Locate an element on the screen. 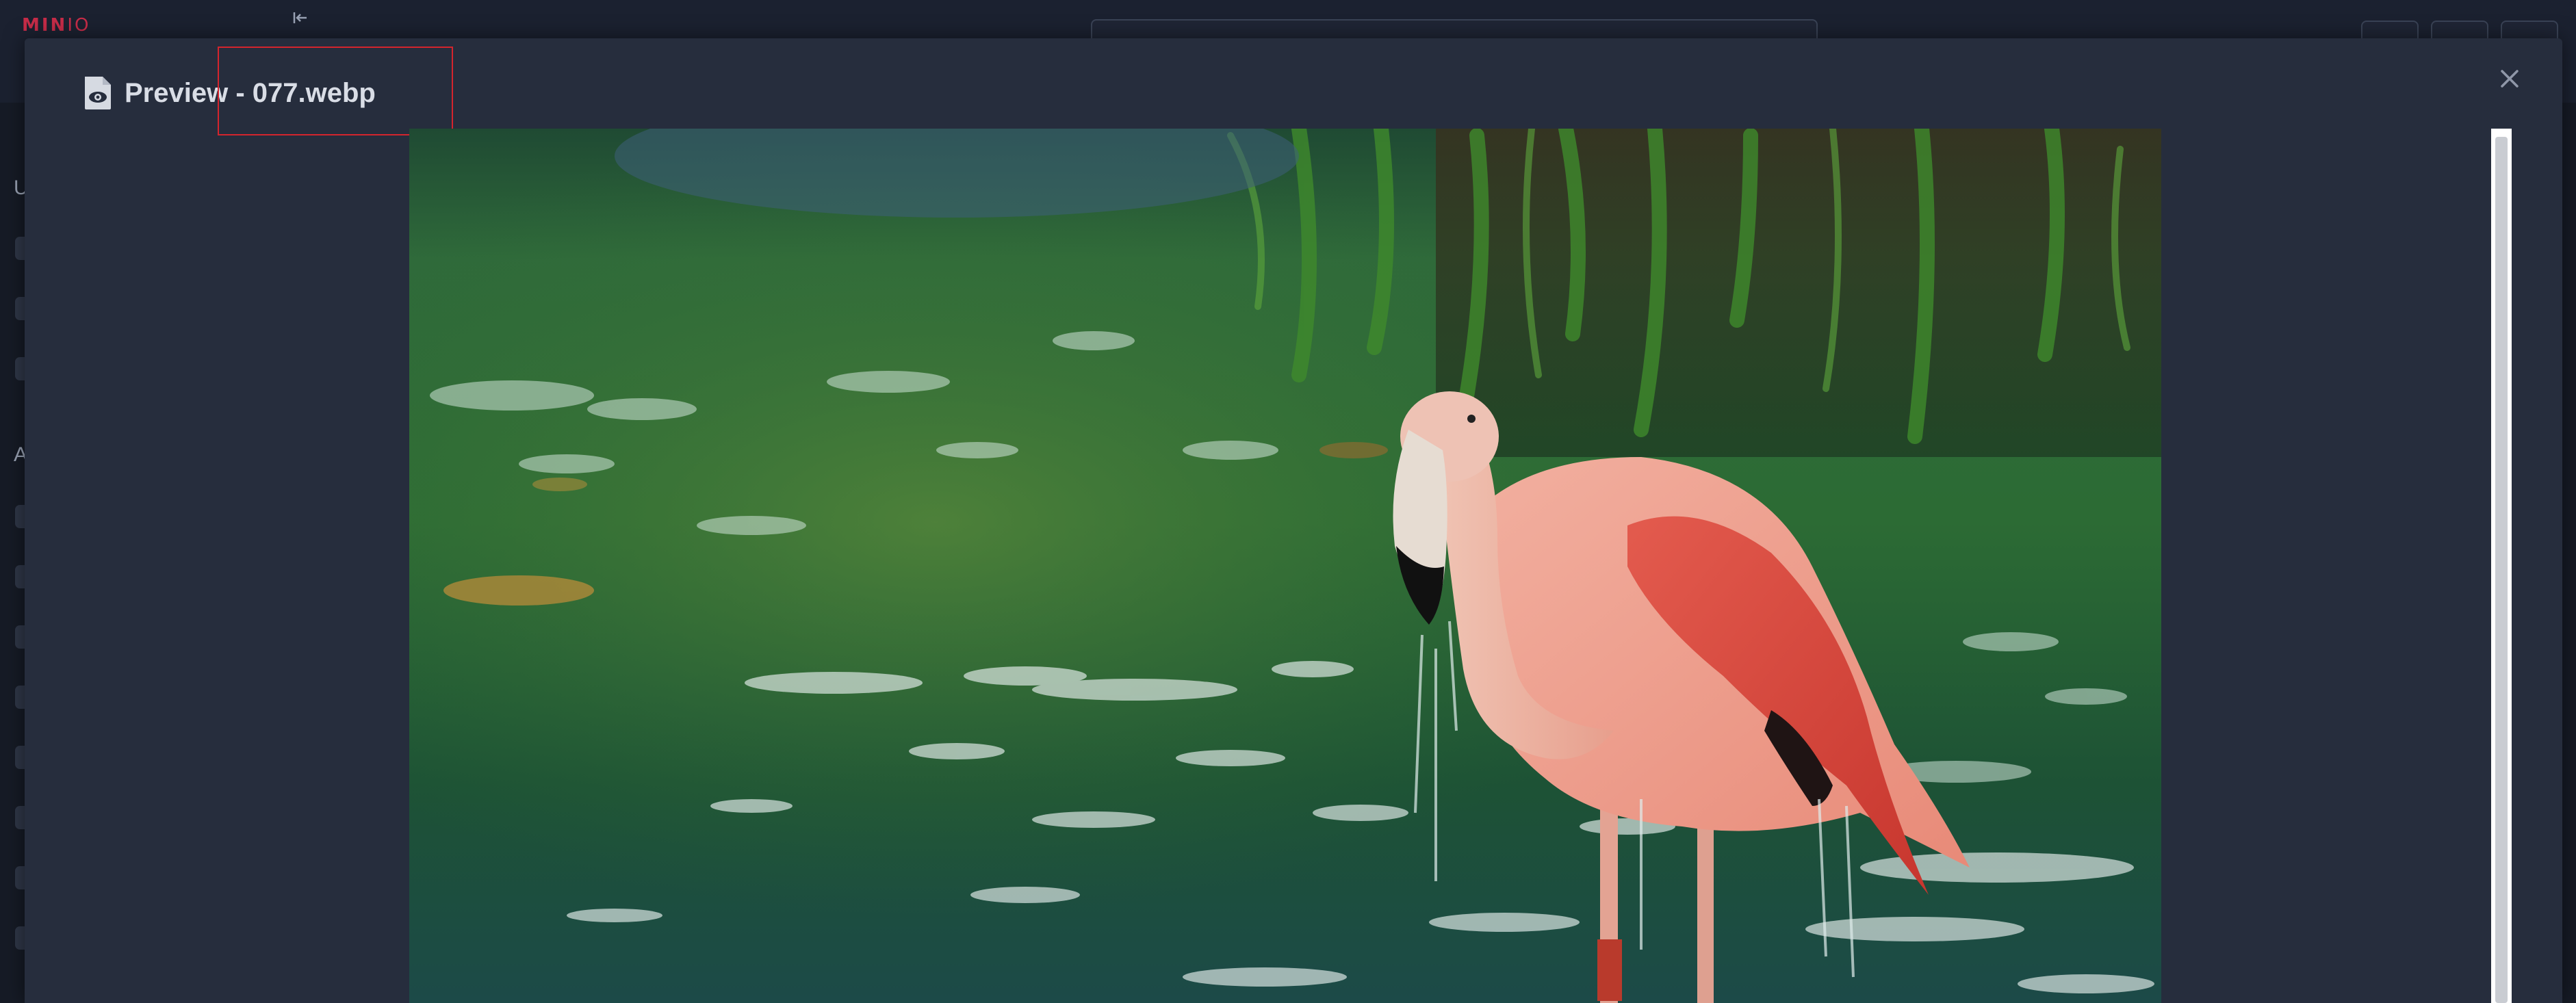 This screenshot has height=1003, width=2576. preview-eye-icon is located at coordinates (98, 93).